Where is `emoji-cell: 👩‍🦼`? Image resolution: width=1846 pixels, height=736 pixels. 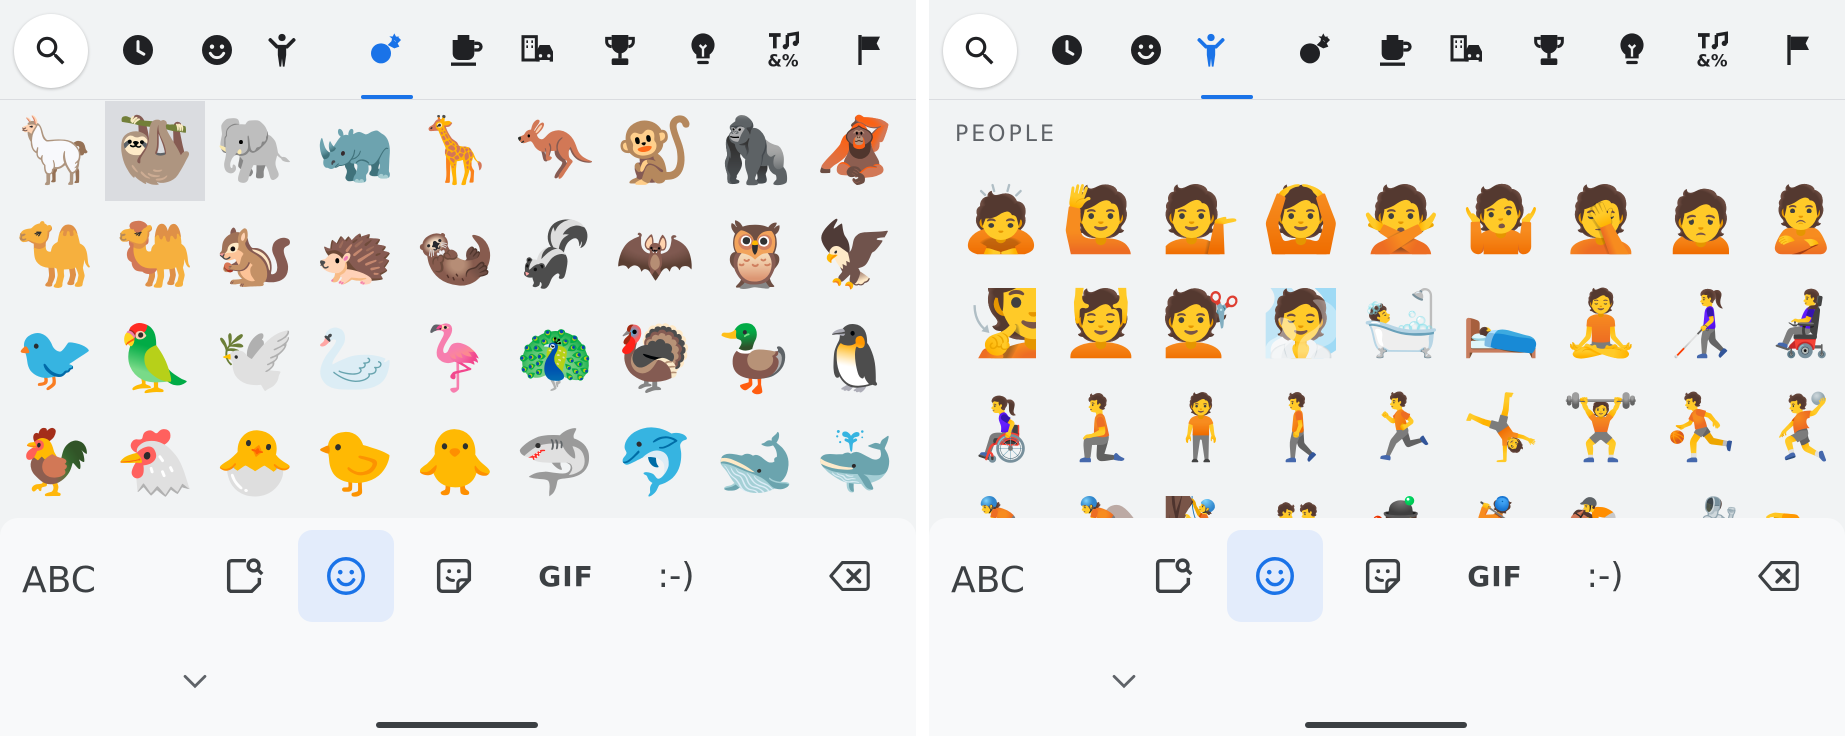 emoji-cell: 👩‍🦼 is located at coordinates (1798, 324).